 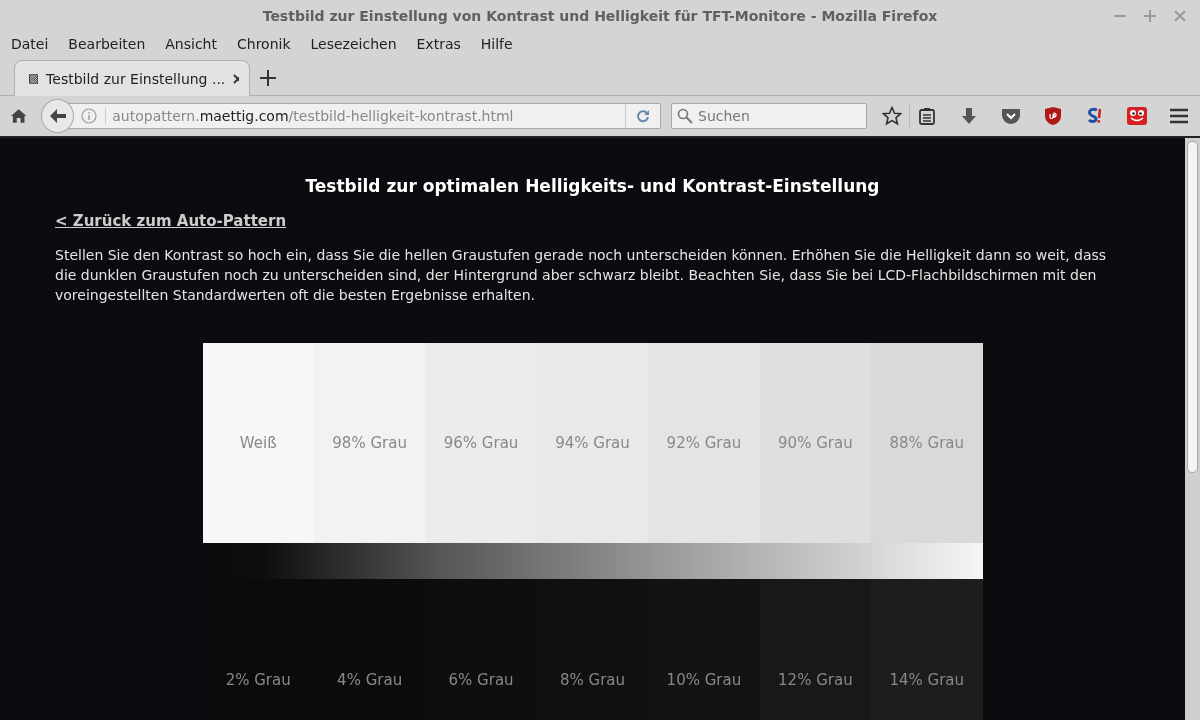 What do you see at coordinates (496, 44) in the screenshot?
I see `menu-item: Hilfe` at bounding box center [496, 44].